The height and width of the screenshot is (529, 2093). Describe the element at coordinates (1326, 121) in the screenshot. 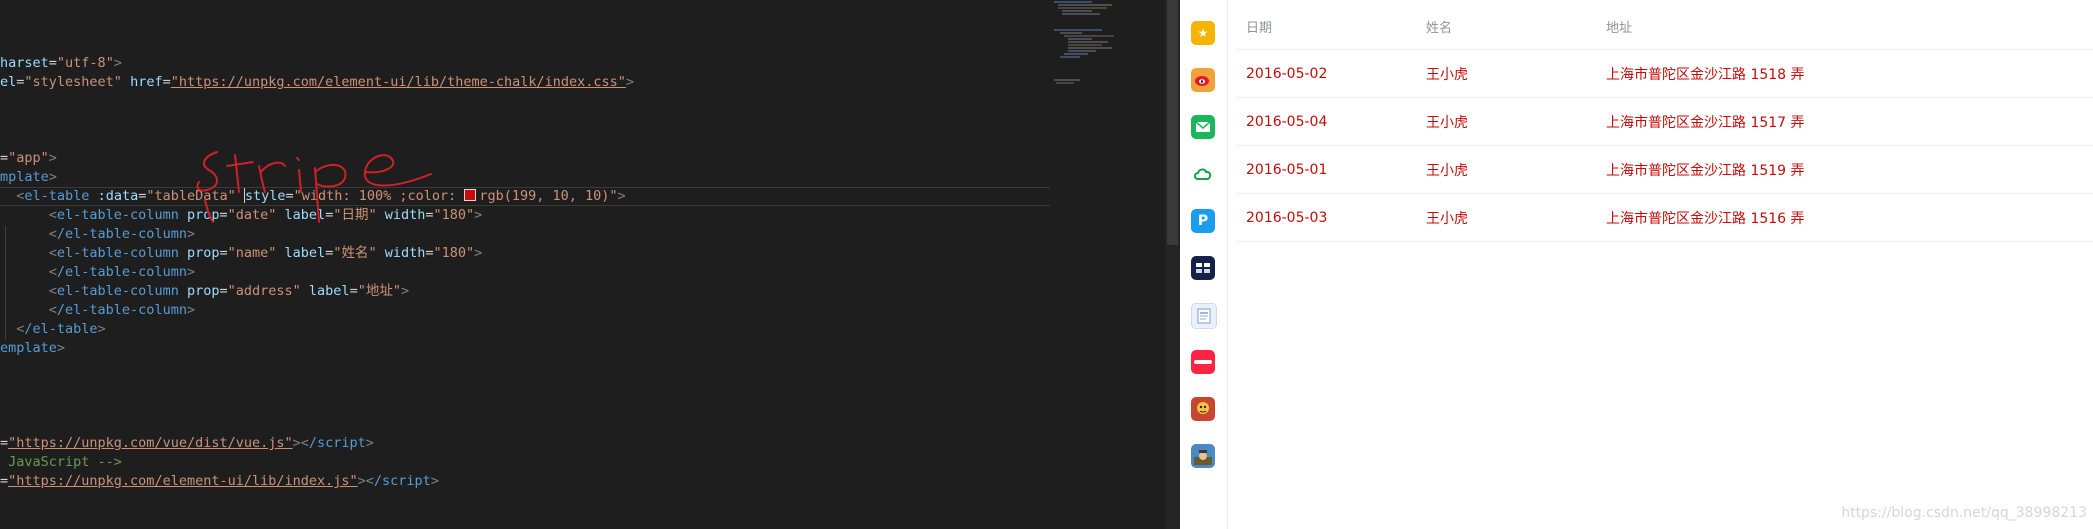

I see `cell-date: 2016-05-04` at that location.